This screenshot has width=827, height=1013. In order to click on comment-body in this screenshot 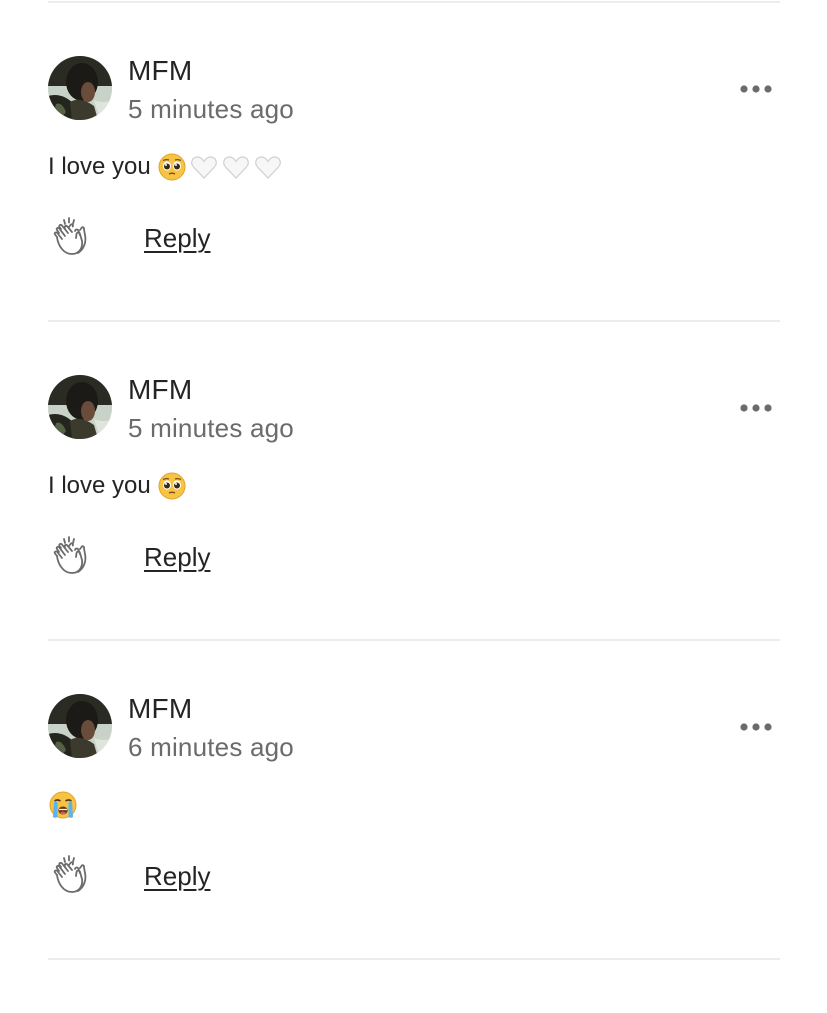, I will do `click(63, 805)`.